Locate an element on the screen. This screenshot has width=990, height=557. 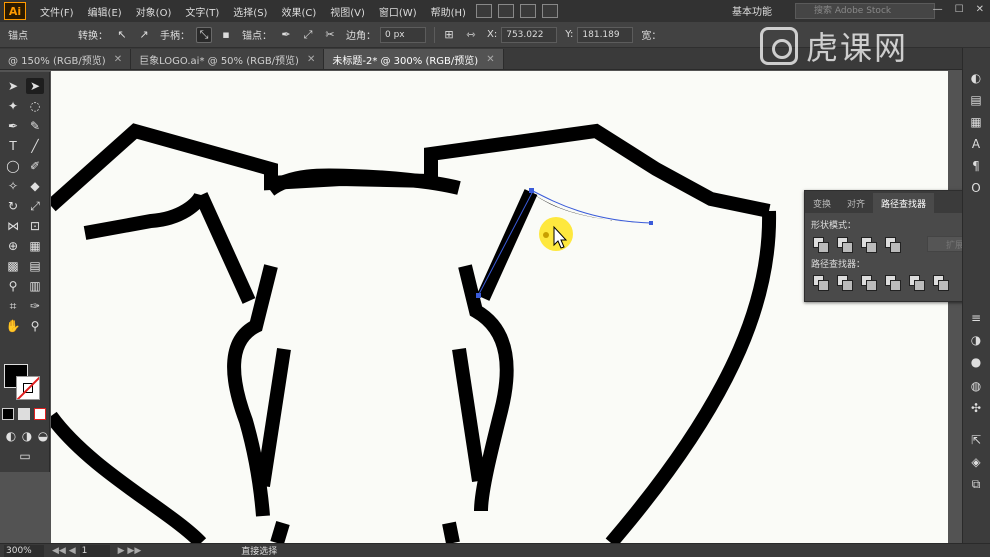
ellipse-tool-icon: ◯ is located at coordinates (13, 166).